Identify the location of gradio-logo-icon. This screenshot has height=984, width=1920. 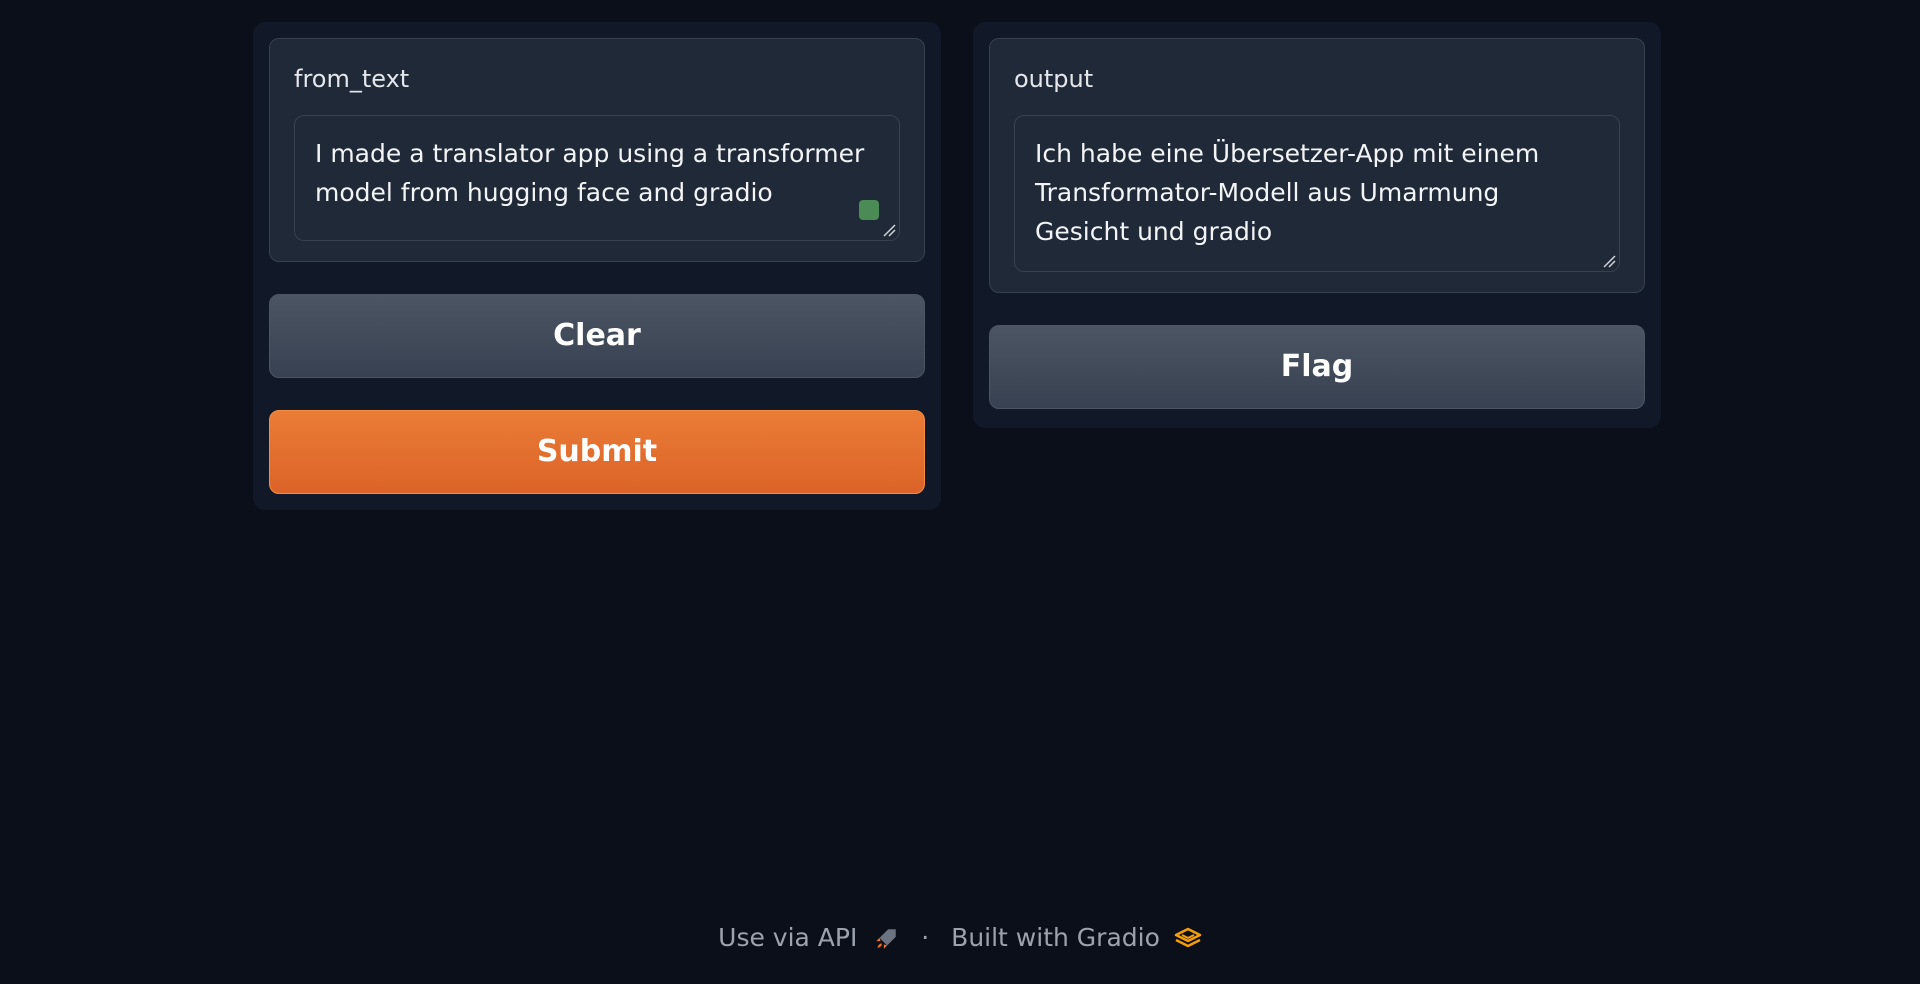
(1188, 939).